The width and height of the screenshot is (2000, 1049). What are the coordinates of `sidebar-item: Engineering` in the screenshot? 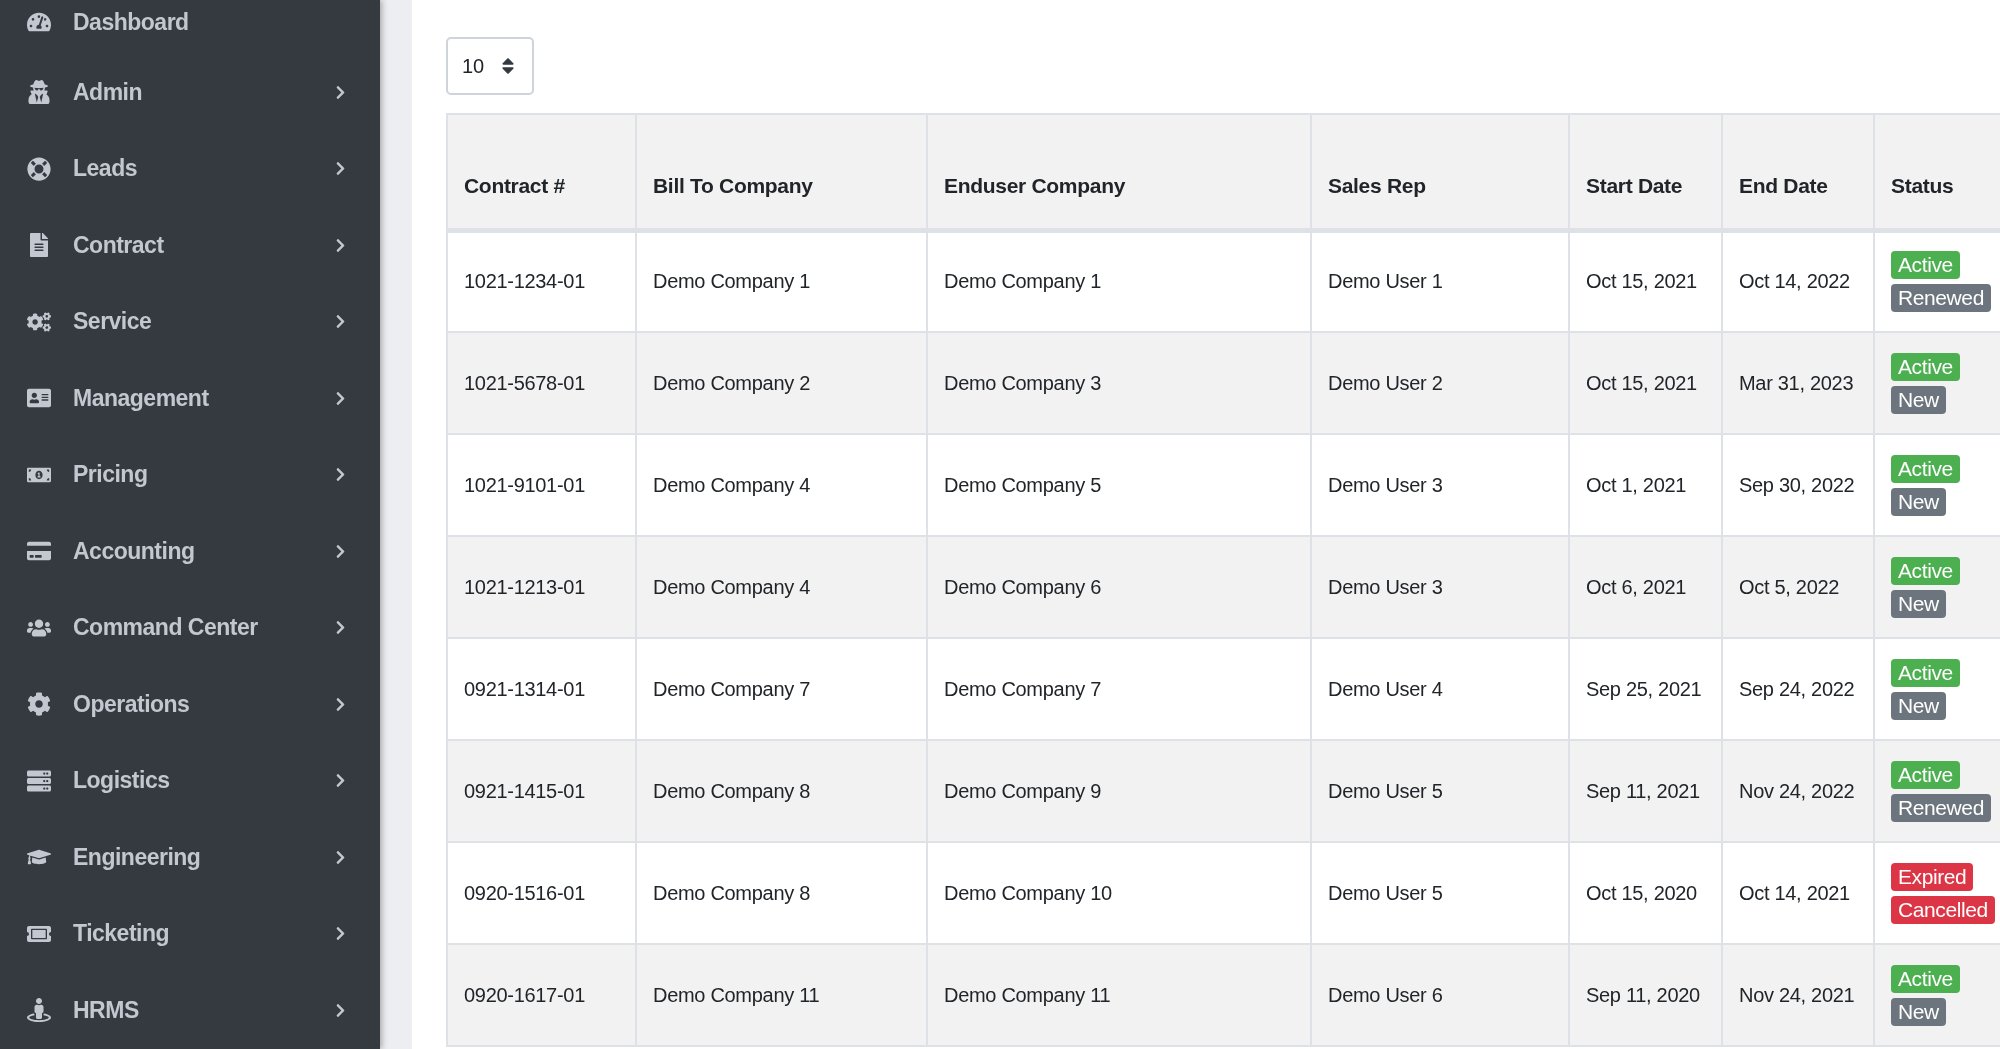 It's located at (190, 857).